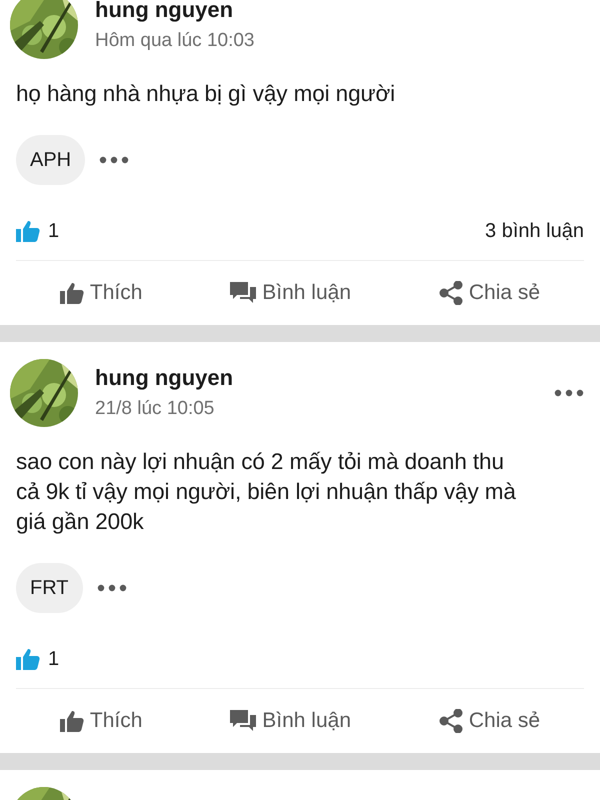 The width and height of the screenshot is (600, 800). I want to click on post-time: Hôm qua lúc 10:03, so click(175, 41).